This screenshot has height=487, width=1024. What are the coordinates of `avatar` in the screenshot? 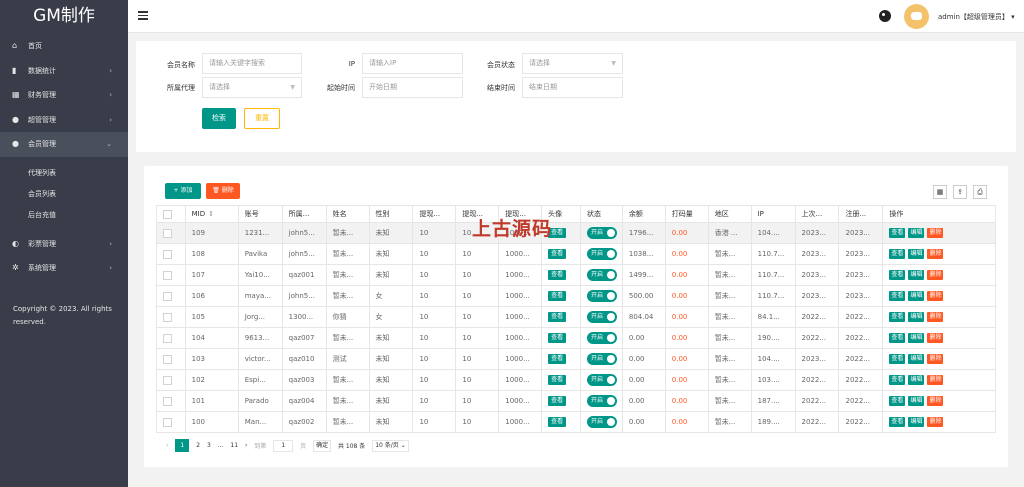 It's located at (916, 16).